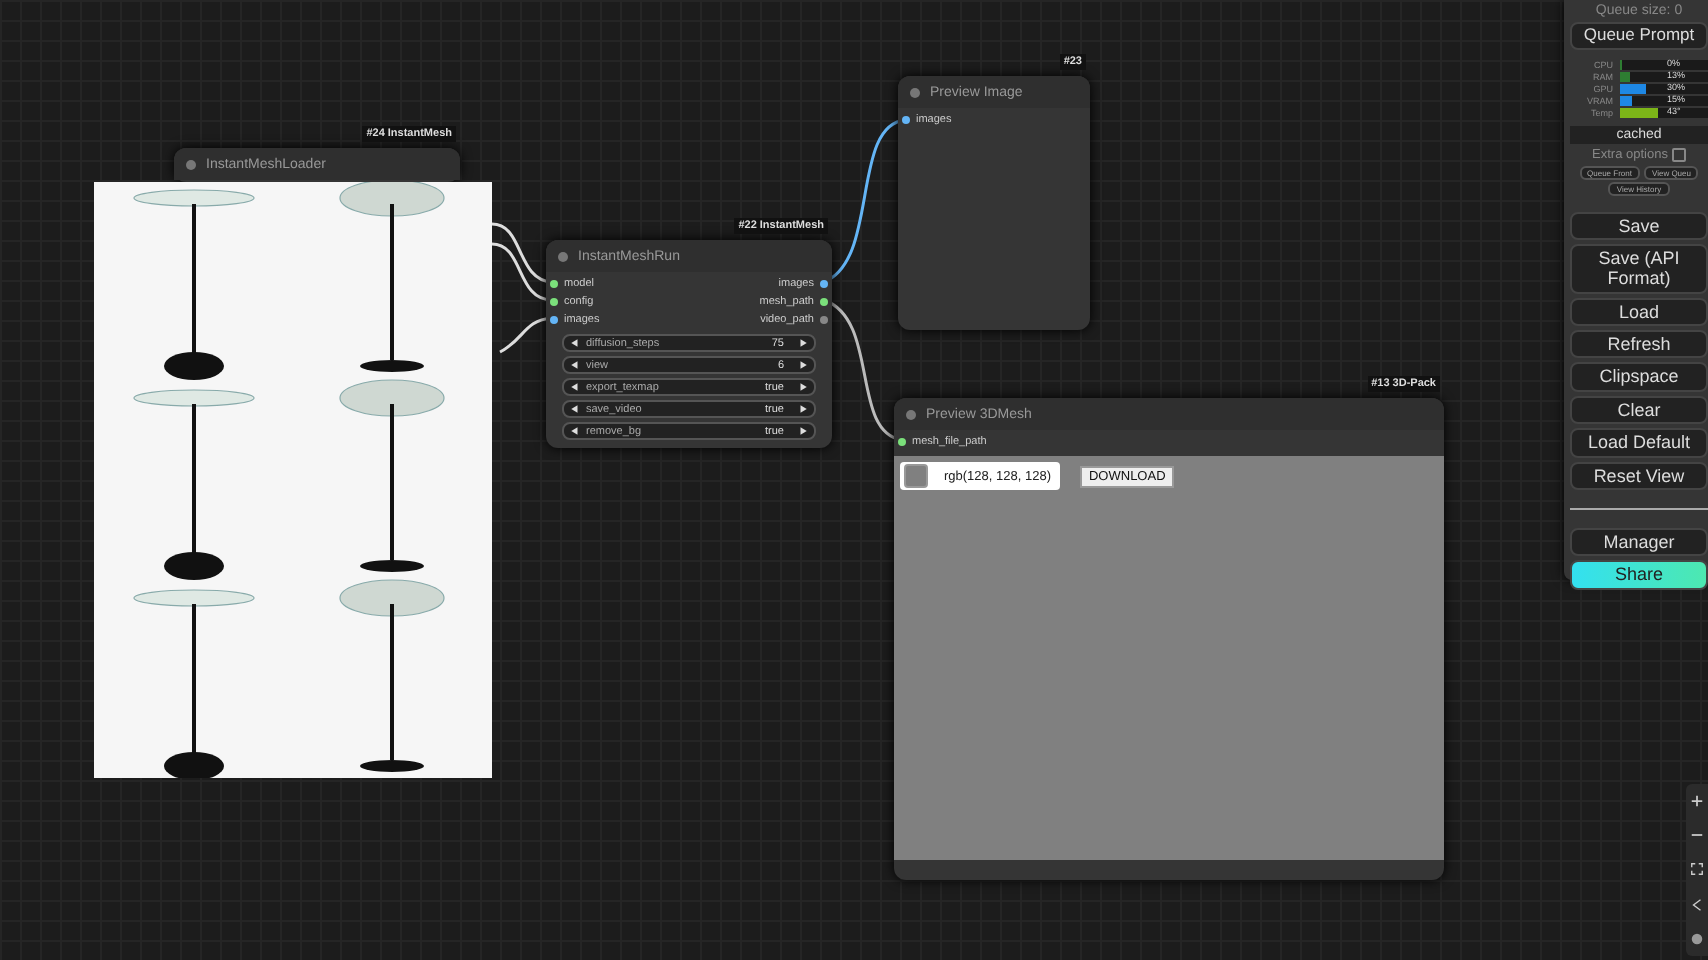 The image size is (1708, 960). I want to click on queue-prompt-button: Queue Prompt, so click(1639, 36).